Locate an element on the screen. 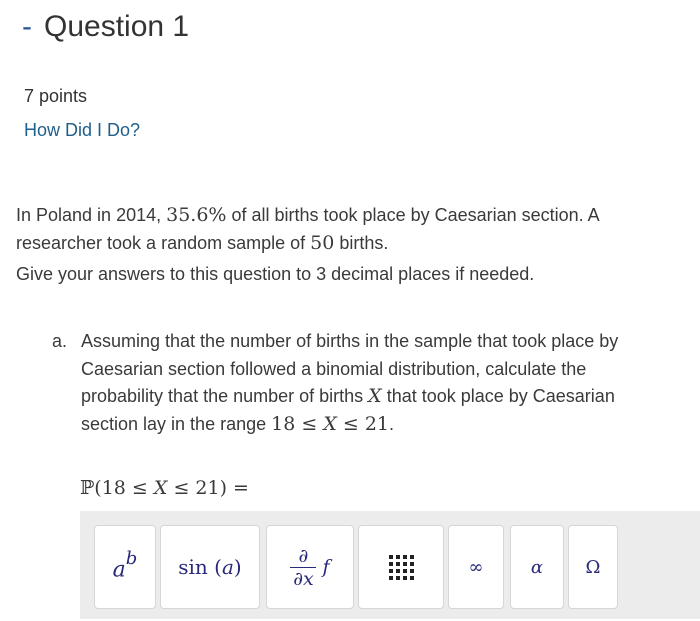 The image size is (700, 621). partial-derivative-button: ∂ ∂x f is located at coordinates (310, 567).